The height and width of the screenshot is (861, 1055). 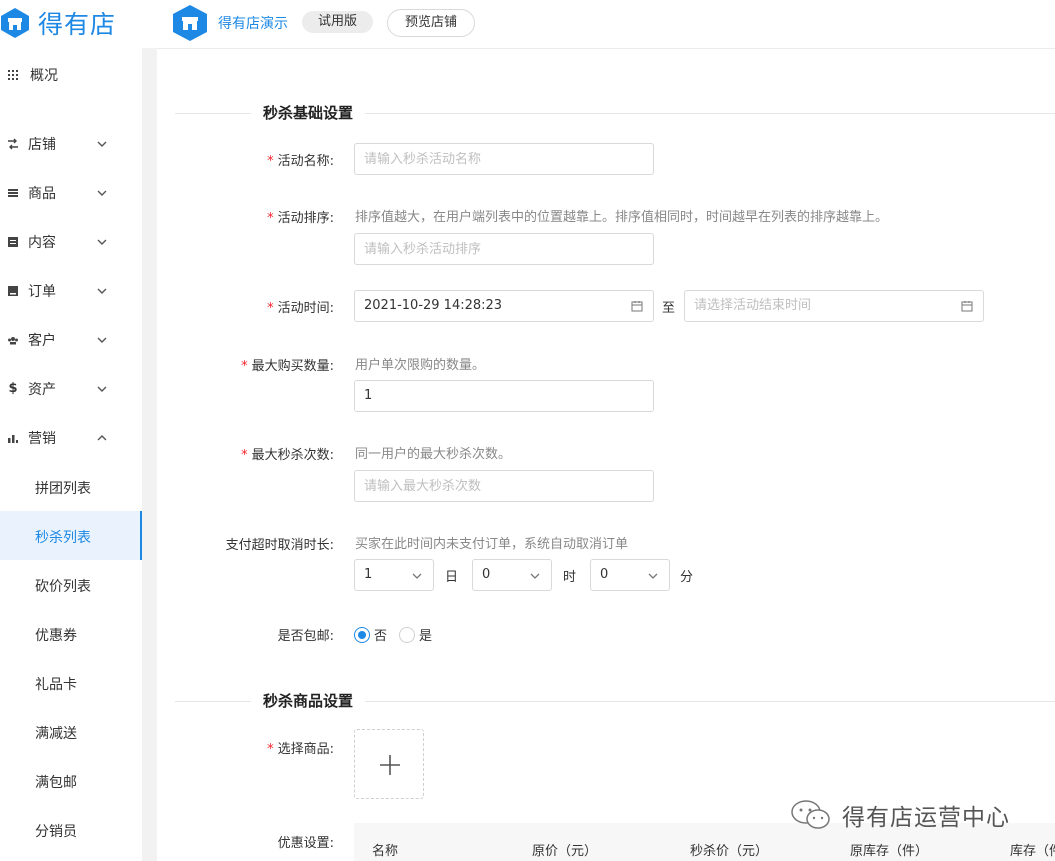 What do you see at coordinates (149, 454) in the screenshot?
I see `sidebar-gutter` at bounding box center [149, 454].